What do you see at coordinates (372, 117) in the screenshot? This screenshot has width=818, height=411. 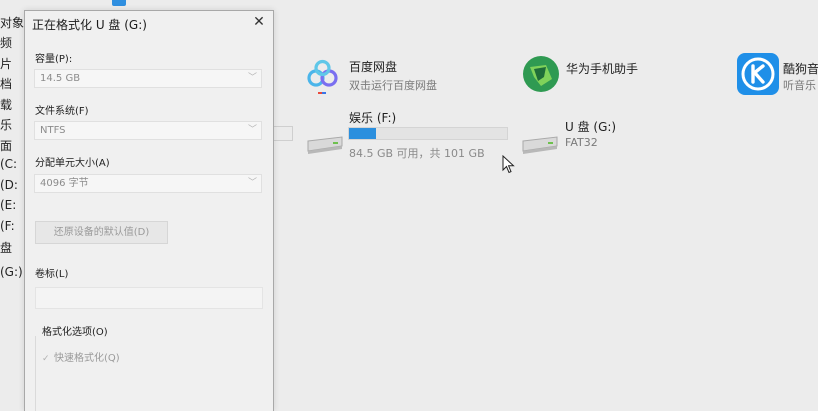 I see `drive-name: 娱乐 (F:)` at bounding box center [372, 117].